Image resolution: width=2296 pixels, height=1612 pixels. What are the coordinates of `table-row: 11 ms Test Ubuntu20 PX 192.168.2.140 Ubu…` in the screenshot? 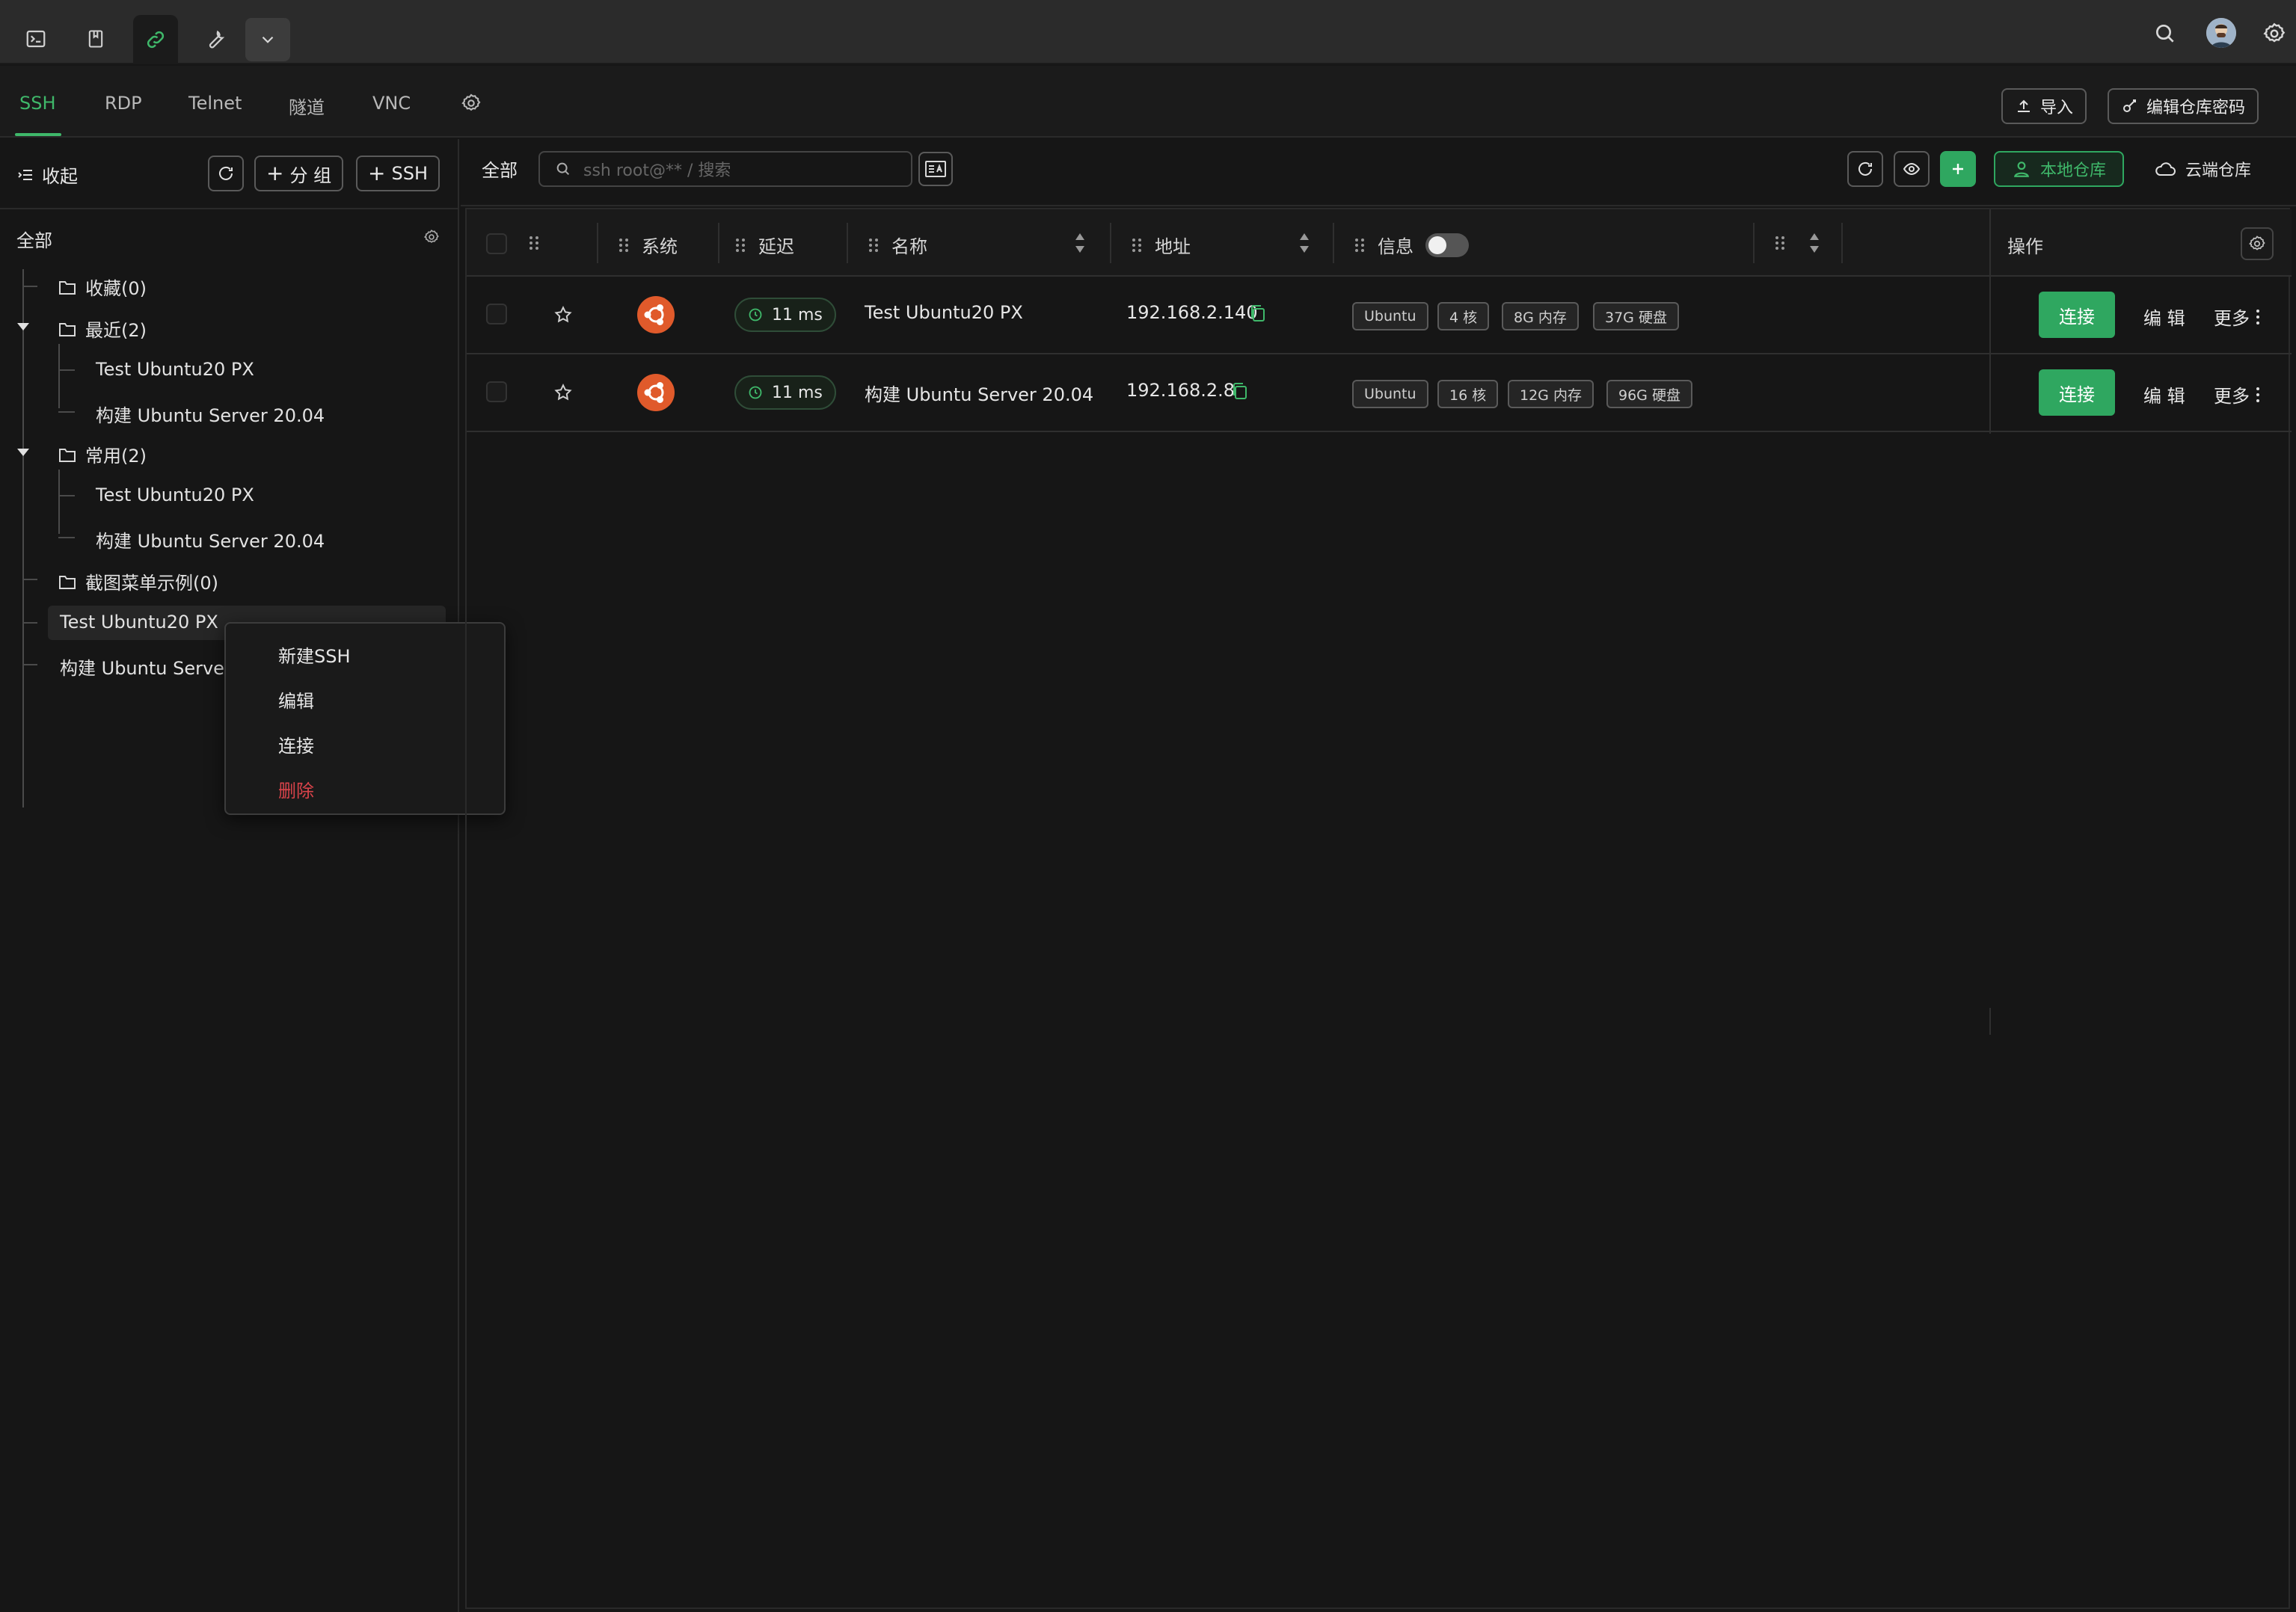 It's located at (1379, 316).